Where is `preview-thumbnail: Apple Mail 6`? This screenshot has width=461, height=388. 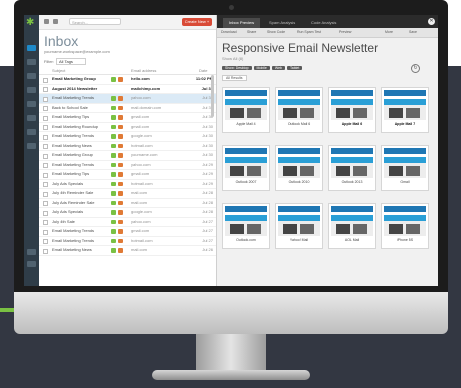 preview-thumbnail: Apple Mail 6 is located at coordinates (352, 110).